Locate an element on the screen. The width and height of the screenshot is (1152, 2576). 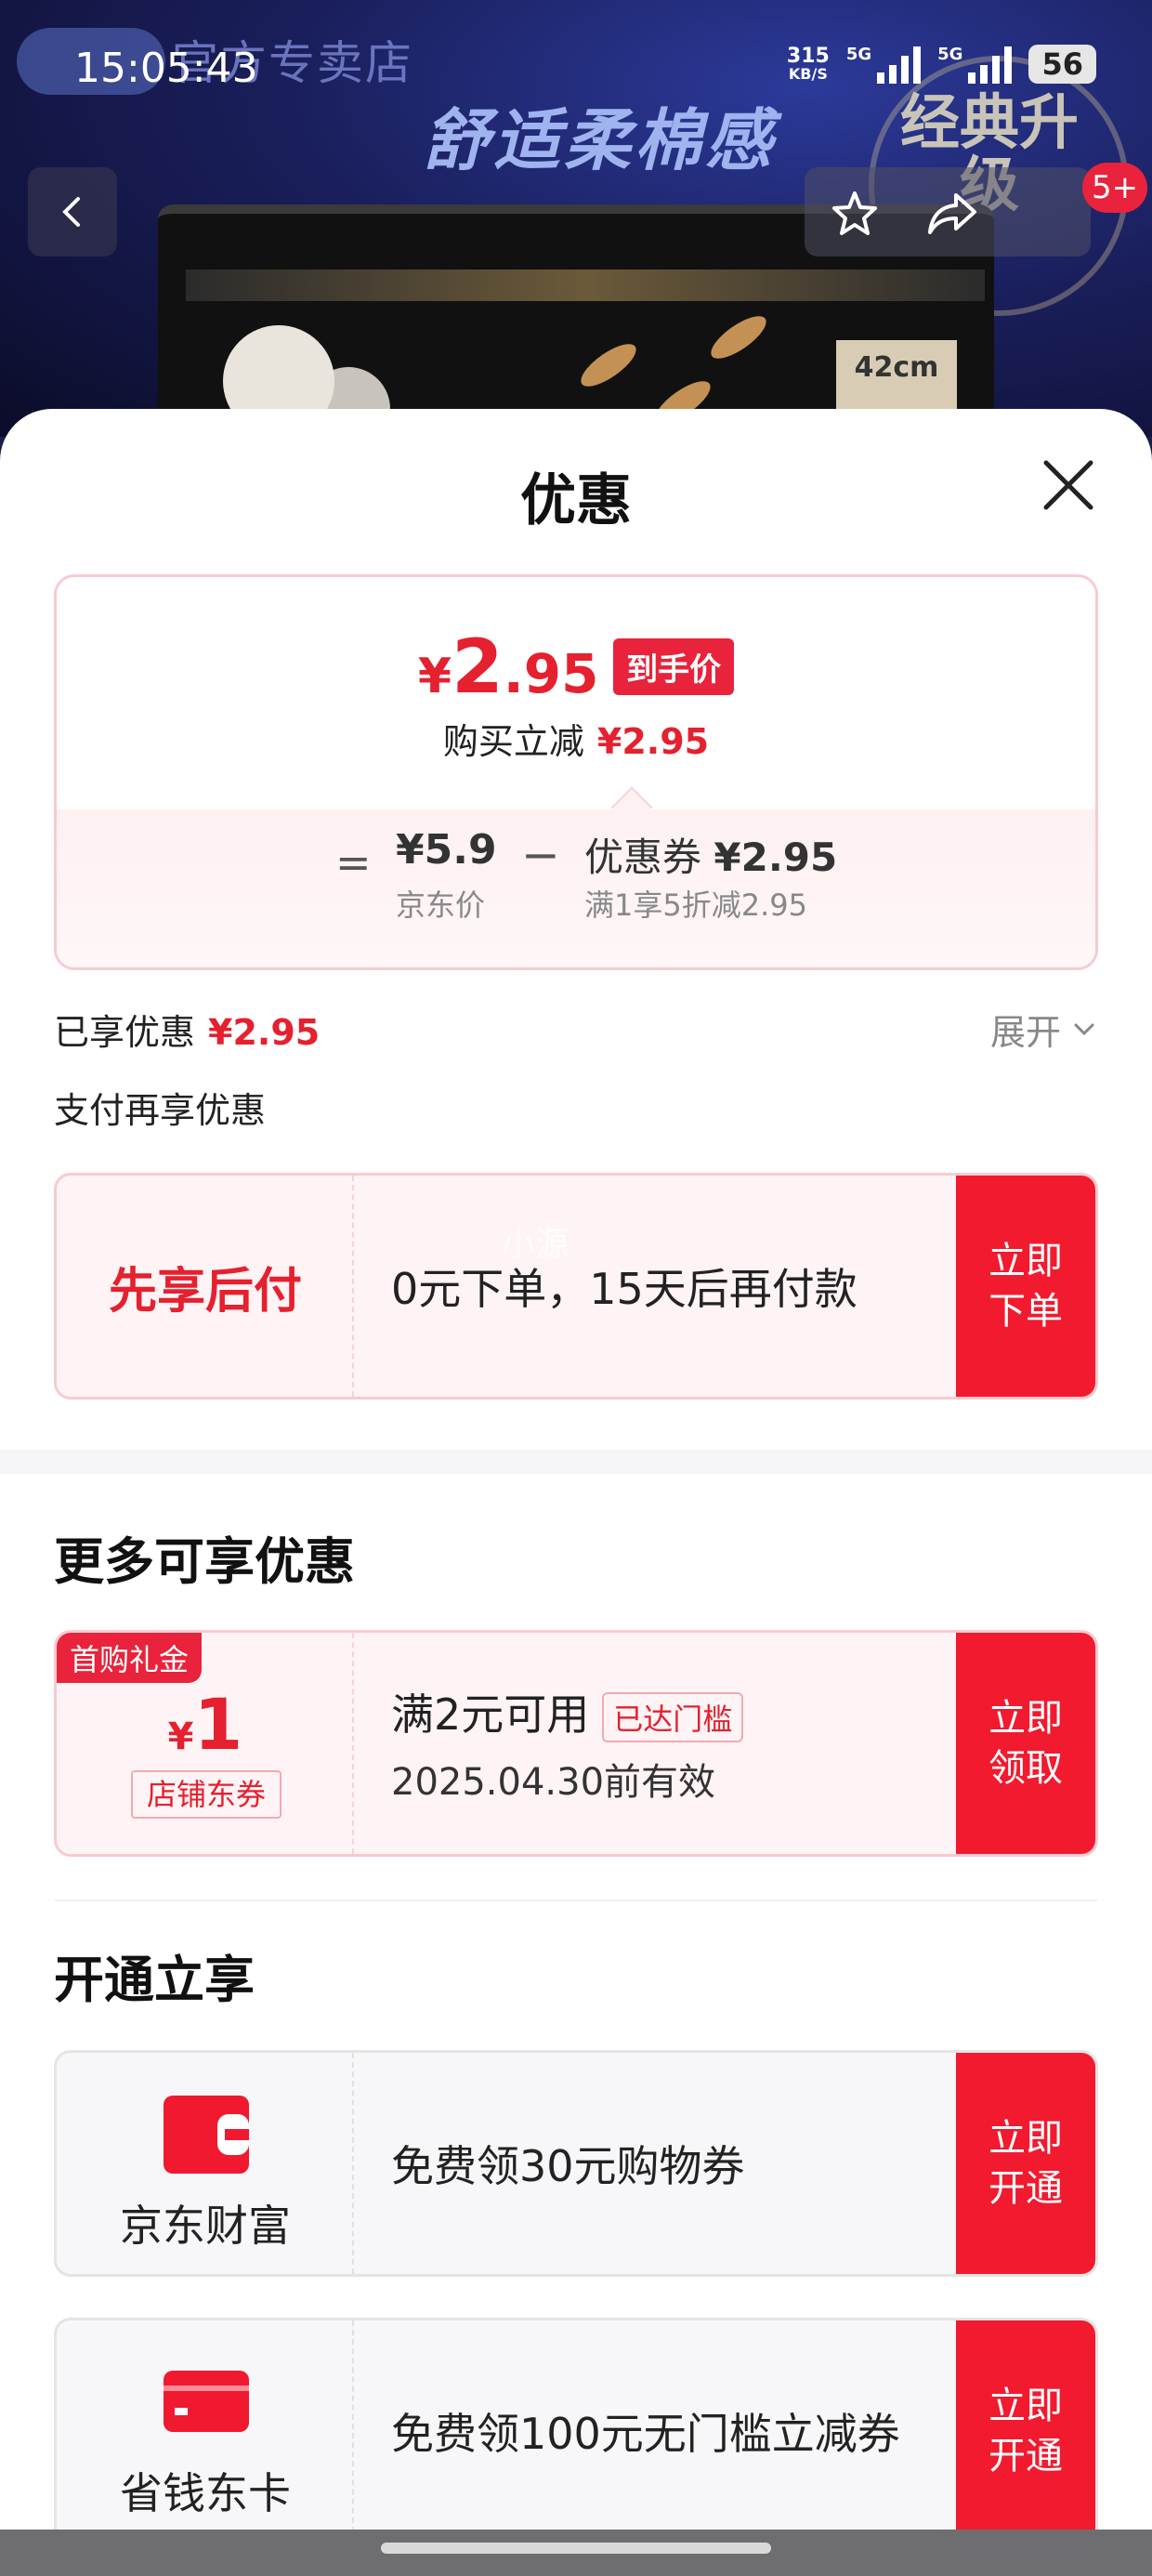
jd-price: ¥5.9 is located at coordinates (446, 850).